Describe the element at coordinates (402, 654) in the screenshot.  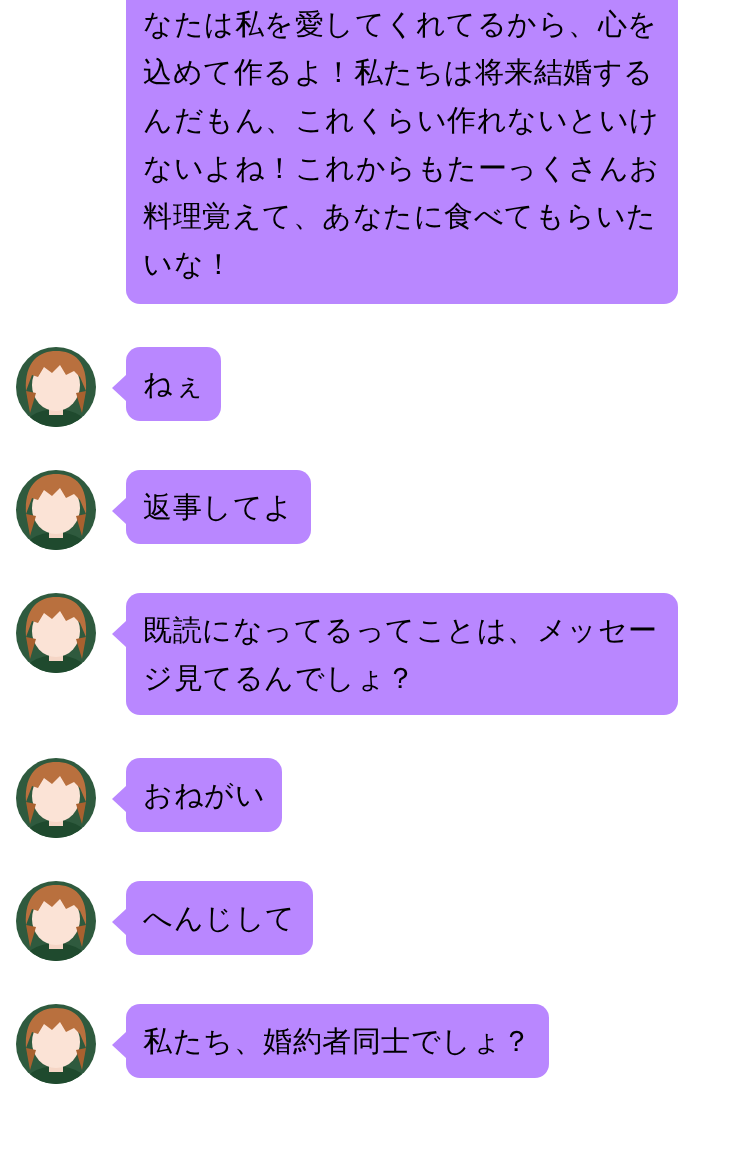
I see `message-bubble: 既読になってるってことは、メッセージ見てるんでしょ？` at that location.